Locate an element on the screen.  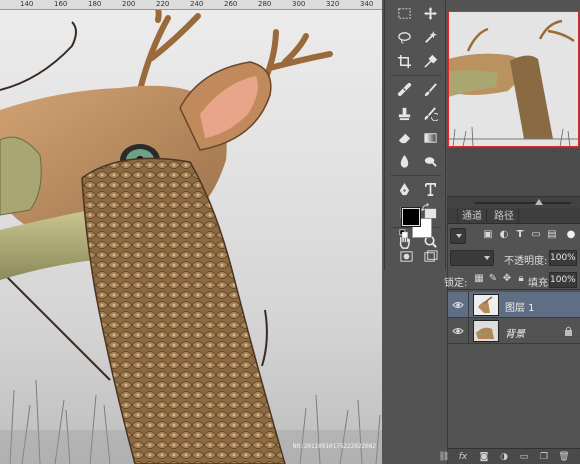
navigator-zoom-bar is located at coordinates (513, 202).